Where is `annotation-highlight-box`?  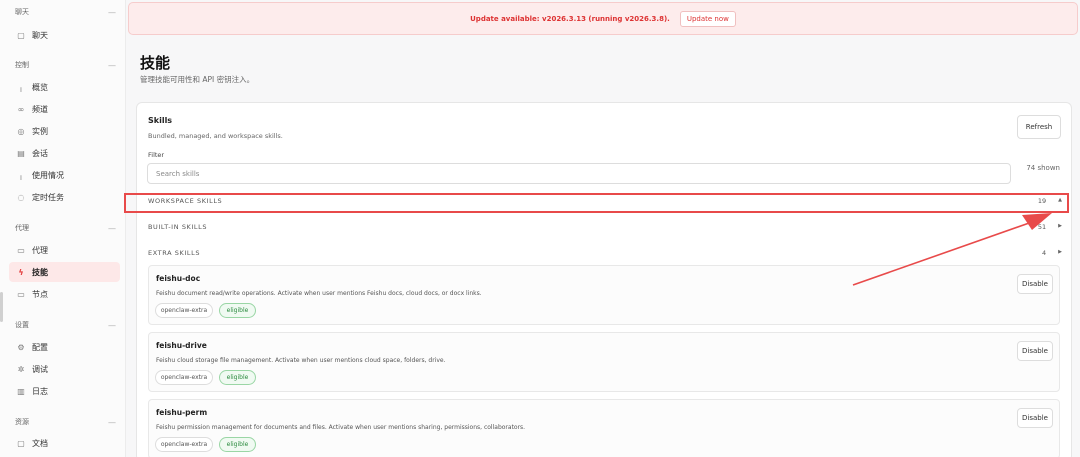
annotation-highlight-box is located at coordinates (596, 203).